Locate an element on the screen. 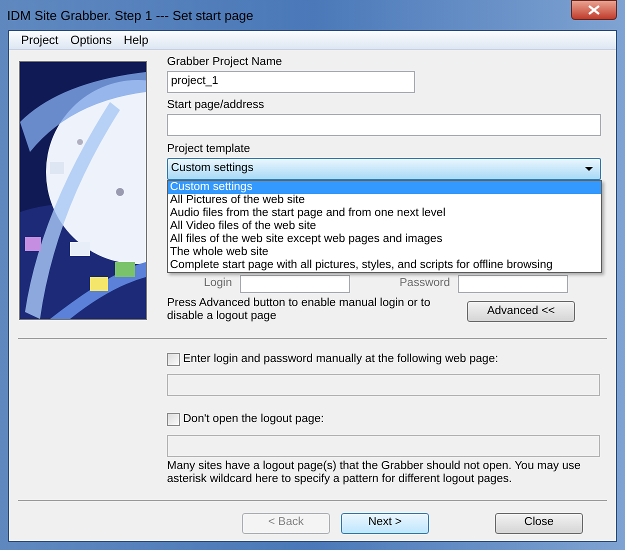 This screenshot has width=625, height=550. wizard-button: Next > is located at coordinates (385, 523).